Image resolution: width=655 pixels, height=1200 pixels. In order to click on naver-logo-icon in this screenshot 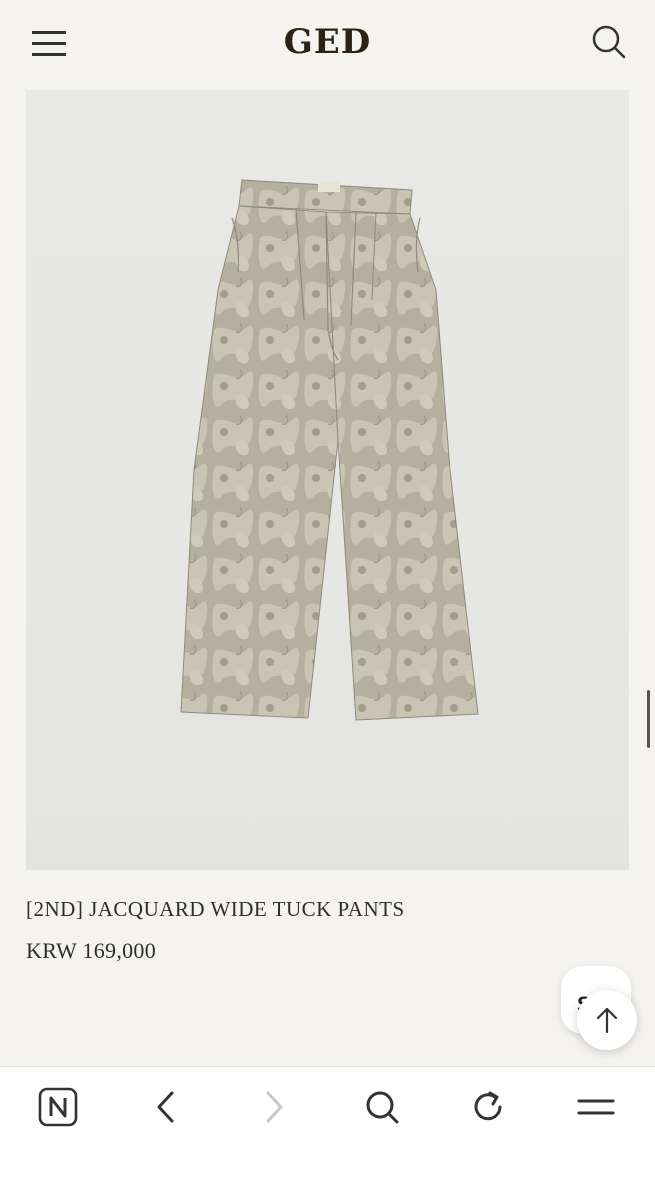, I will do `click(58, 1107)`.